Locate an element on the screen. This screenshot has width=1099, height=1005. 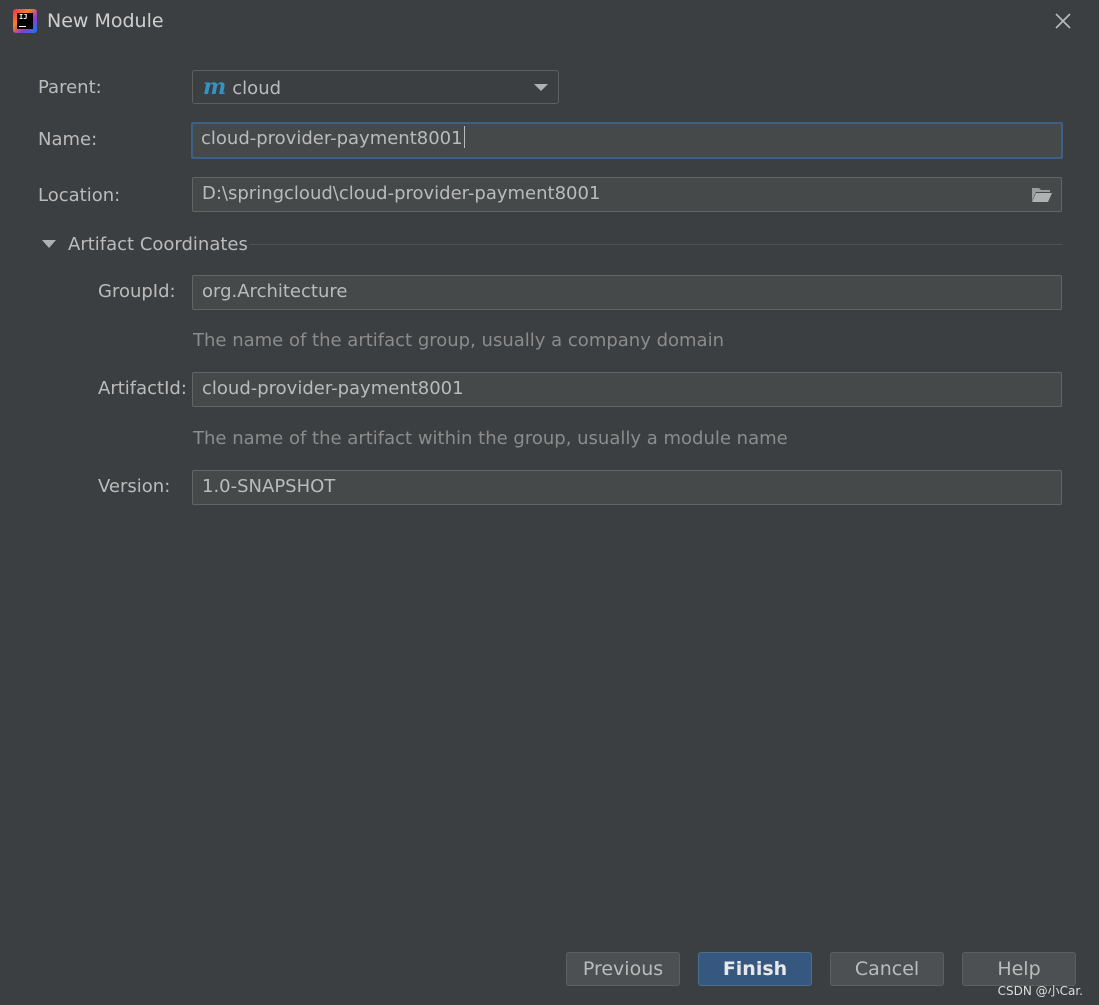
intellij-app-icon: IJ is located at coordinates (25, 21).